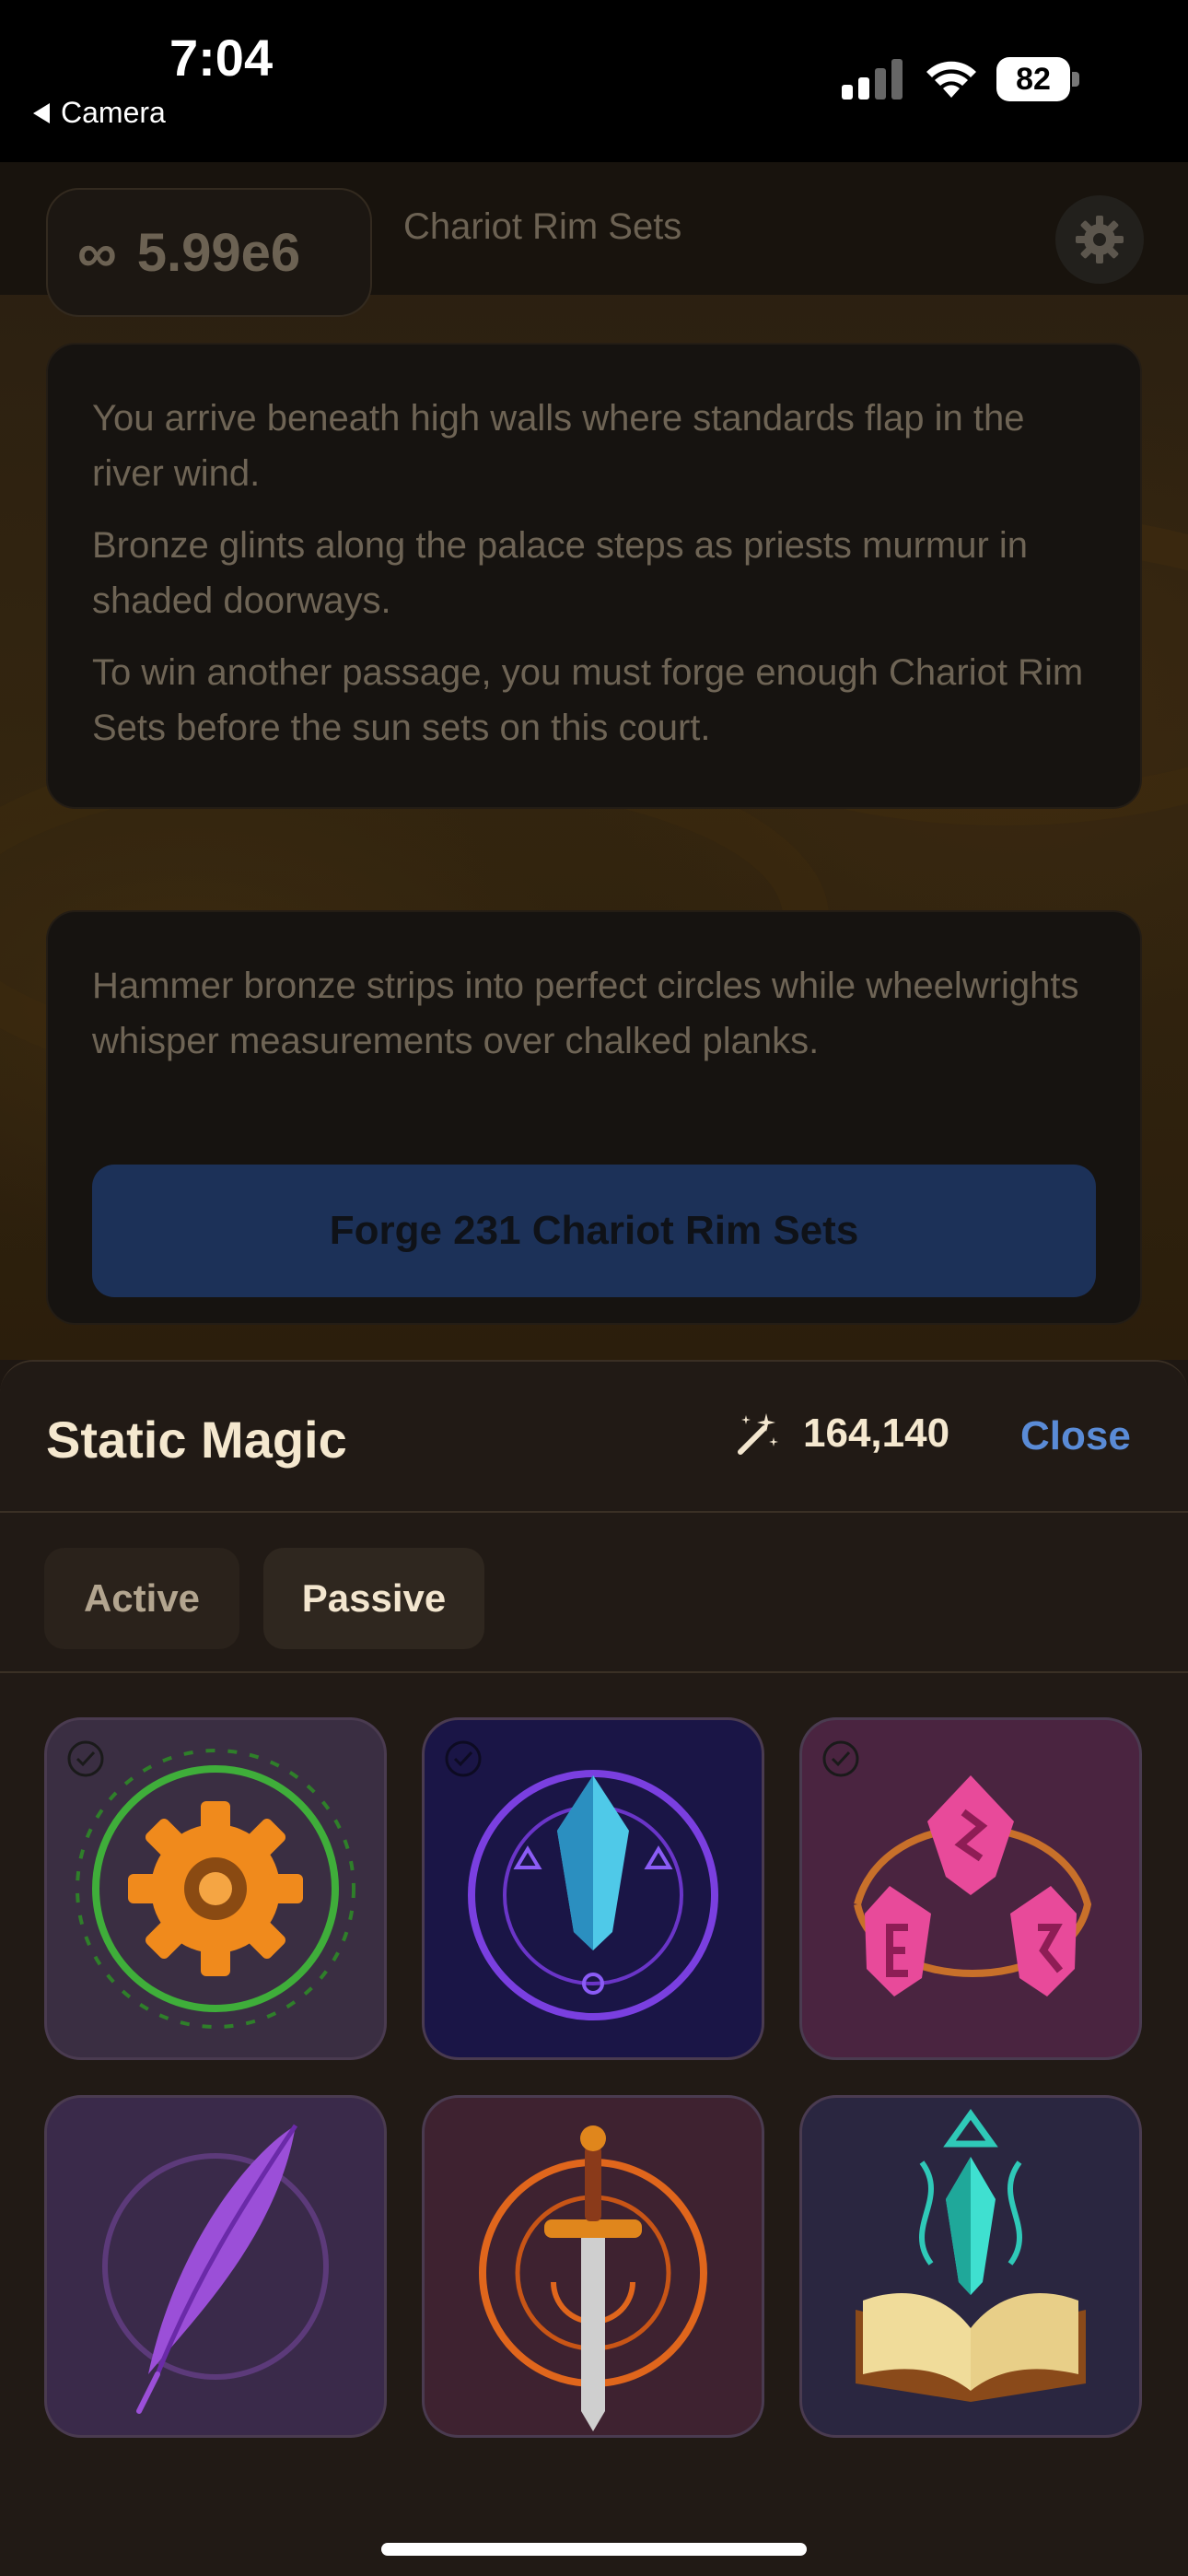 This screenshot has width=1188, height=2576. I want to click on wifi-icon, so click(951, 79).